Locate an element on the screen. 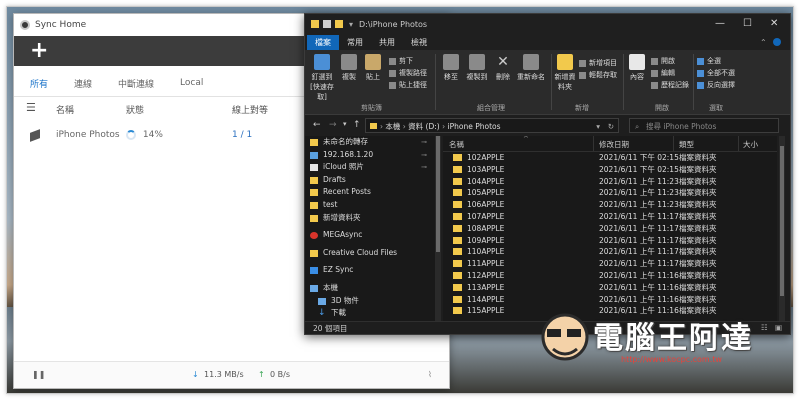 The height and width of the screenshot is (400, 800). column-type: 類型 is located at coordinates (686, 144).